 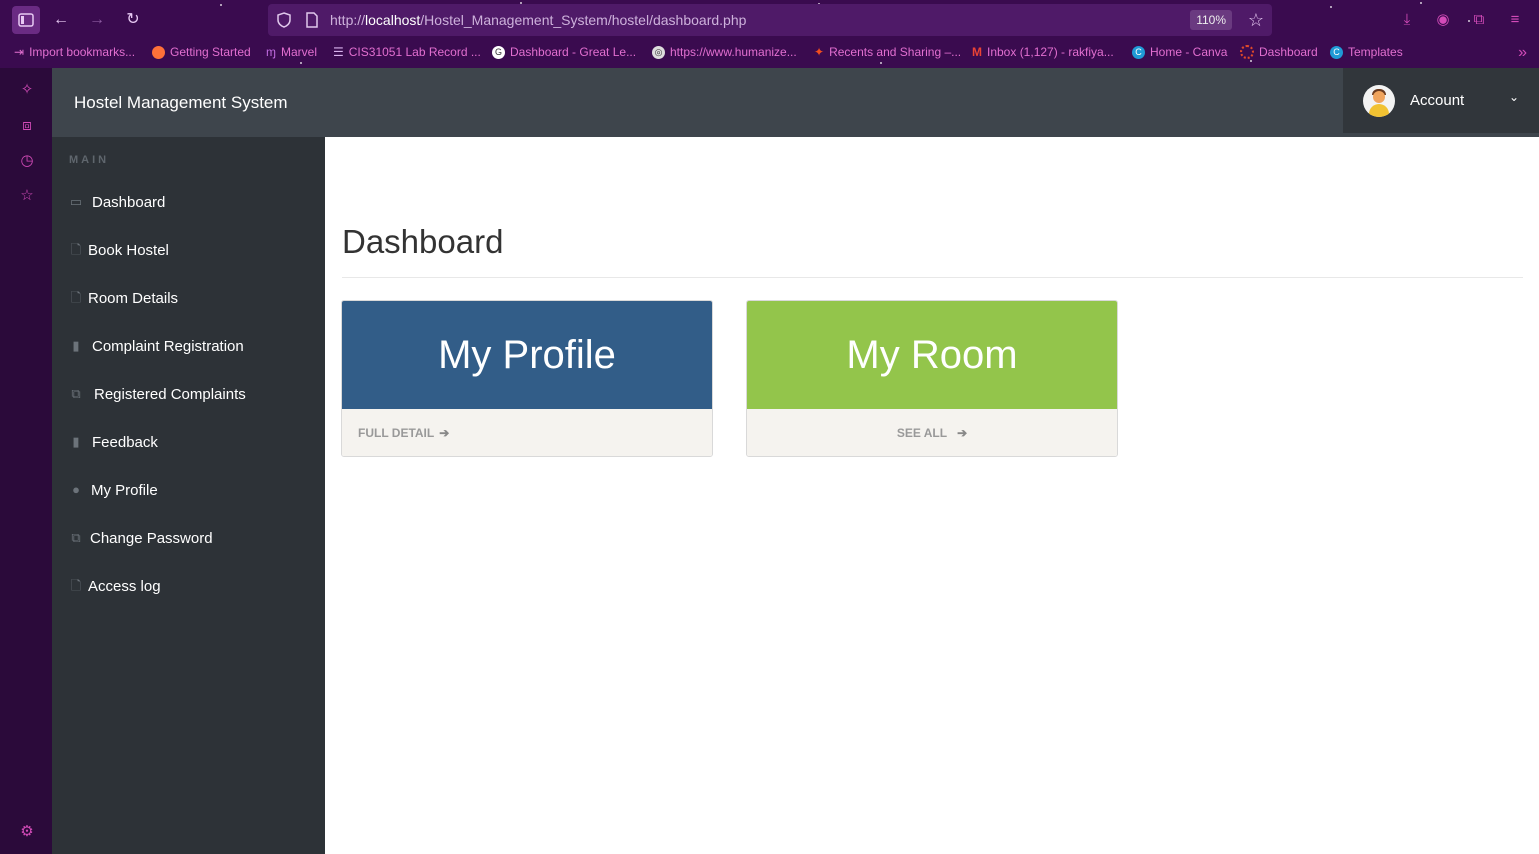 What do you see at coordinates (423, 241) in the screenshot?
I see `page-title: Dashboard` at bounding box center [423, 241].